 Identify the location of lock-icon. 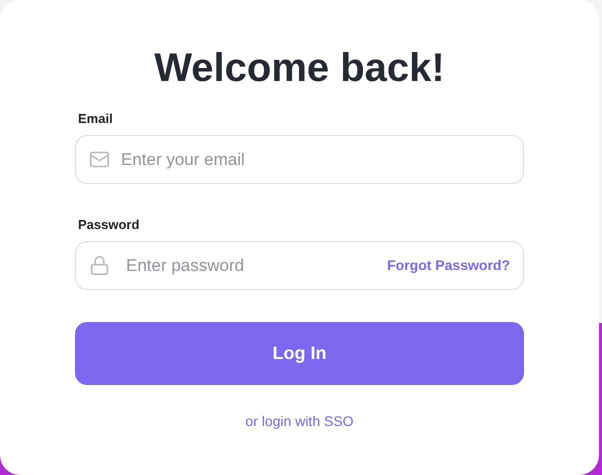
(99, 265).